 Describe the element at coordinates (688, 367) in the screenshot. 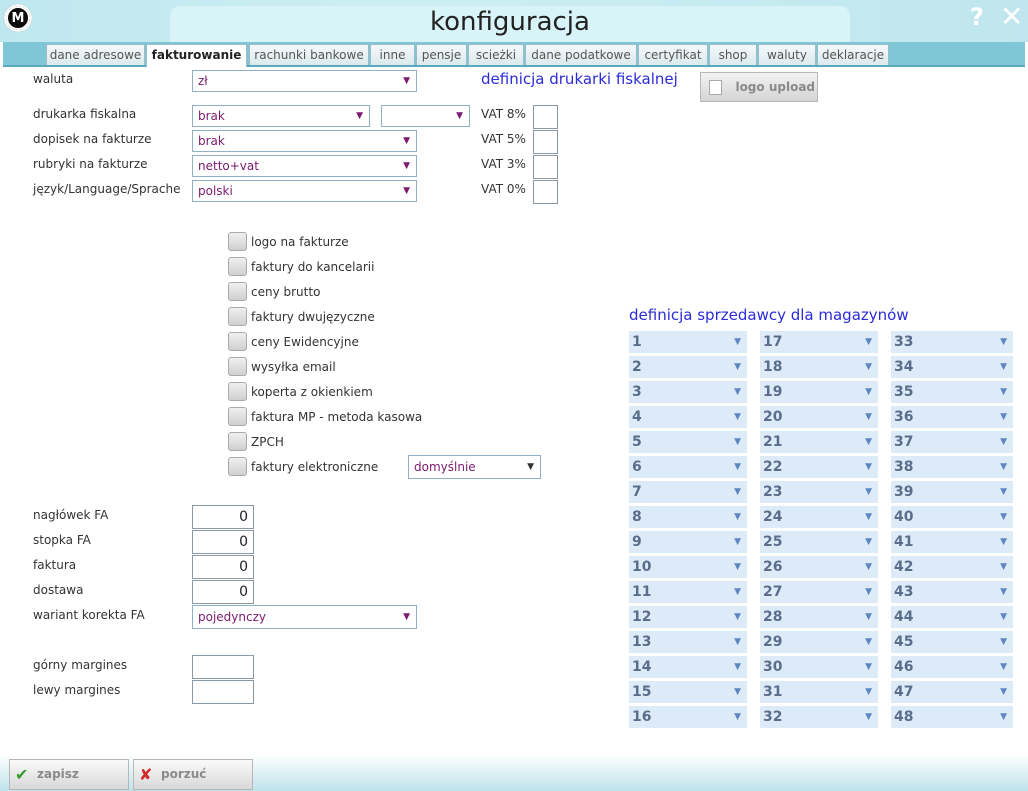

I see `warehouse-select: 2 ▼` at that location.